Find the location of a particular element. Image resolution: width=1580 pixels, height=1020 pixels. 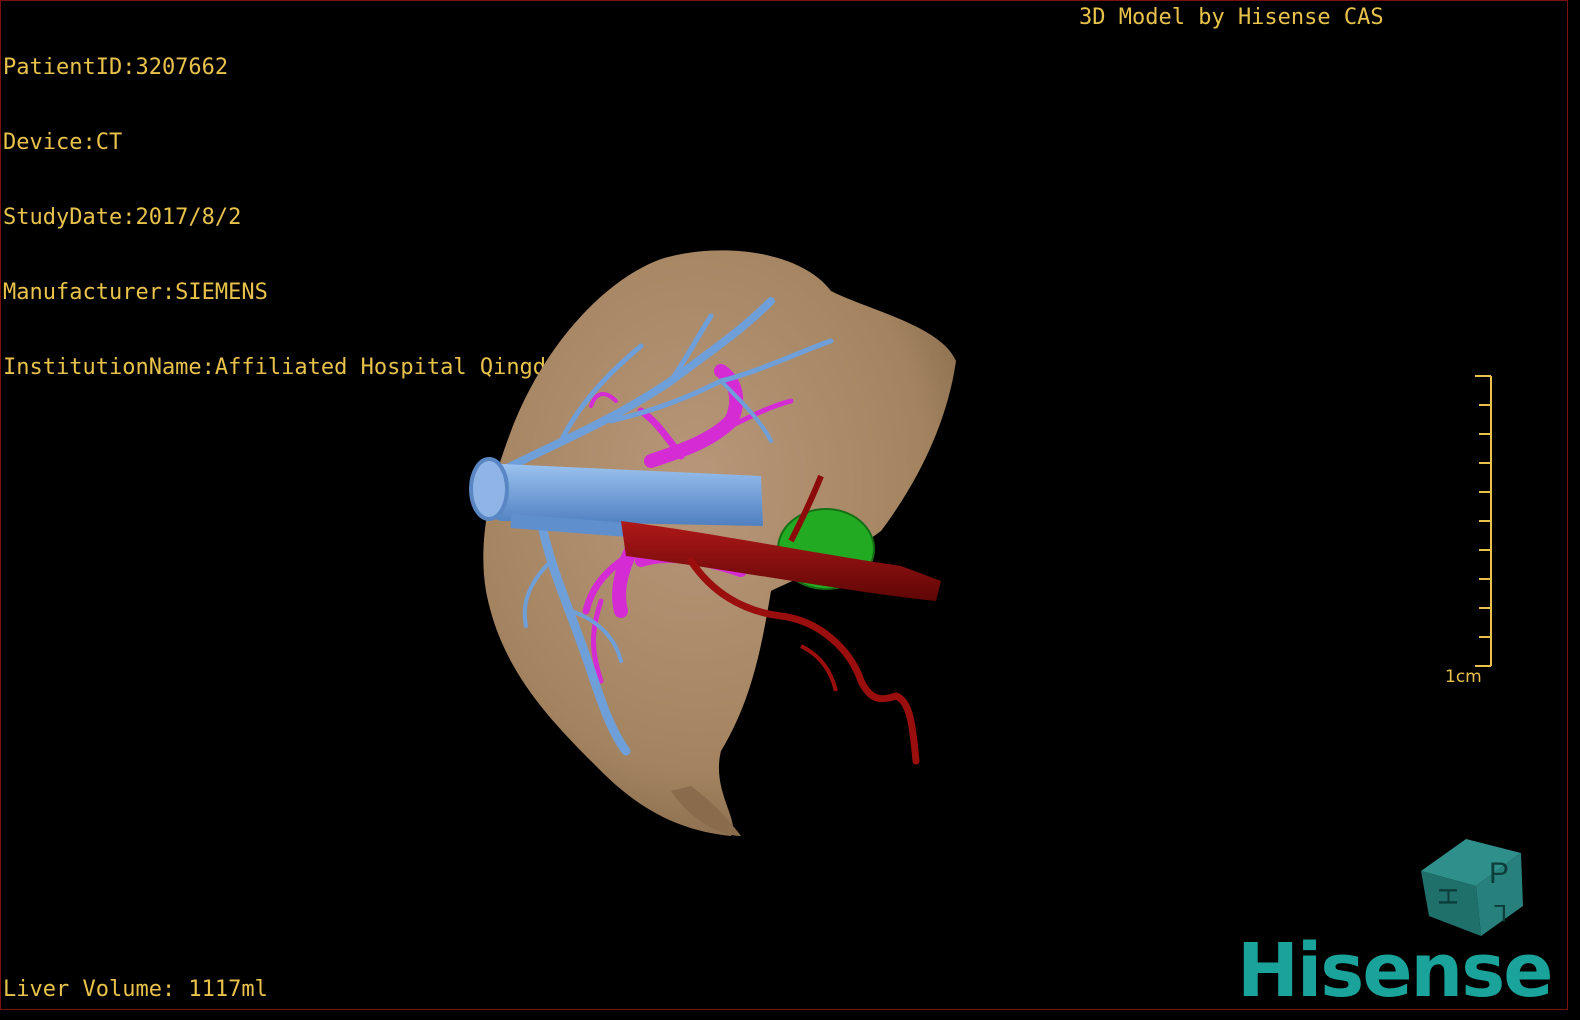

model-credit-text: 3D Model by Hisense CAS is located at coordinates (1231, 17).